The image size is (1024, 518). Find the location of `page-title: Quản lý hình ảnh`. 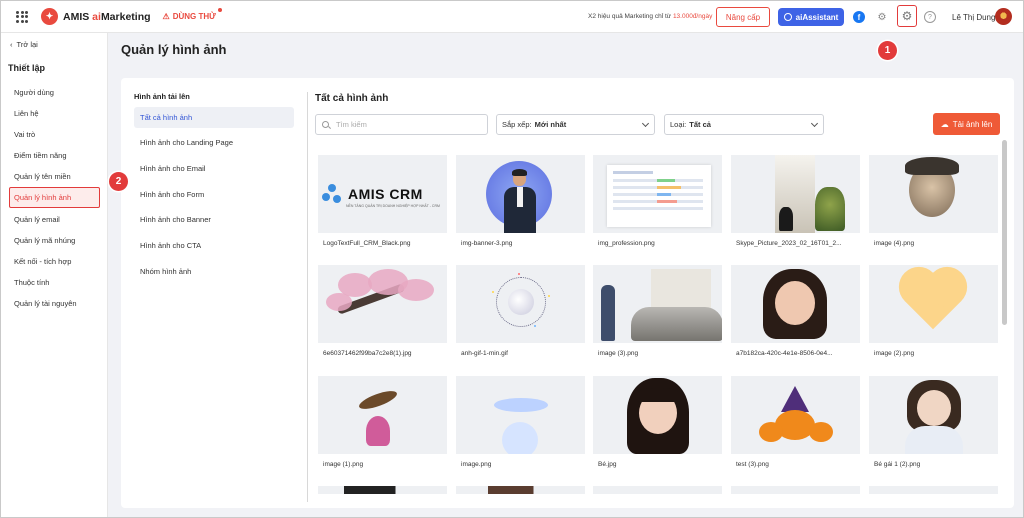

page-title: Quản lý hình ảnh is located at coordinates (174, 49).